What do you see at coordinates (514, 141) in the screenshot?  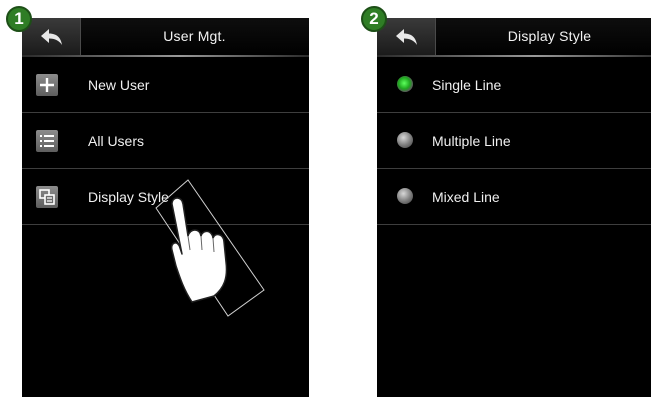 I see `option-multiple-line: Multiple Line` at bounding box center [514, 141].